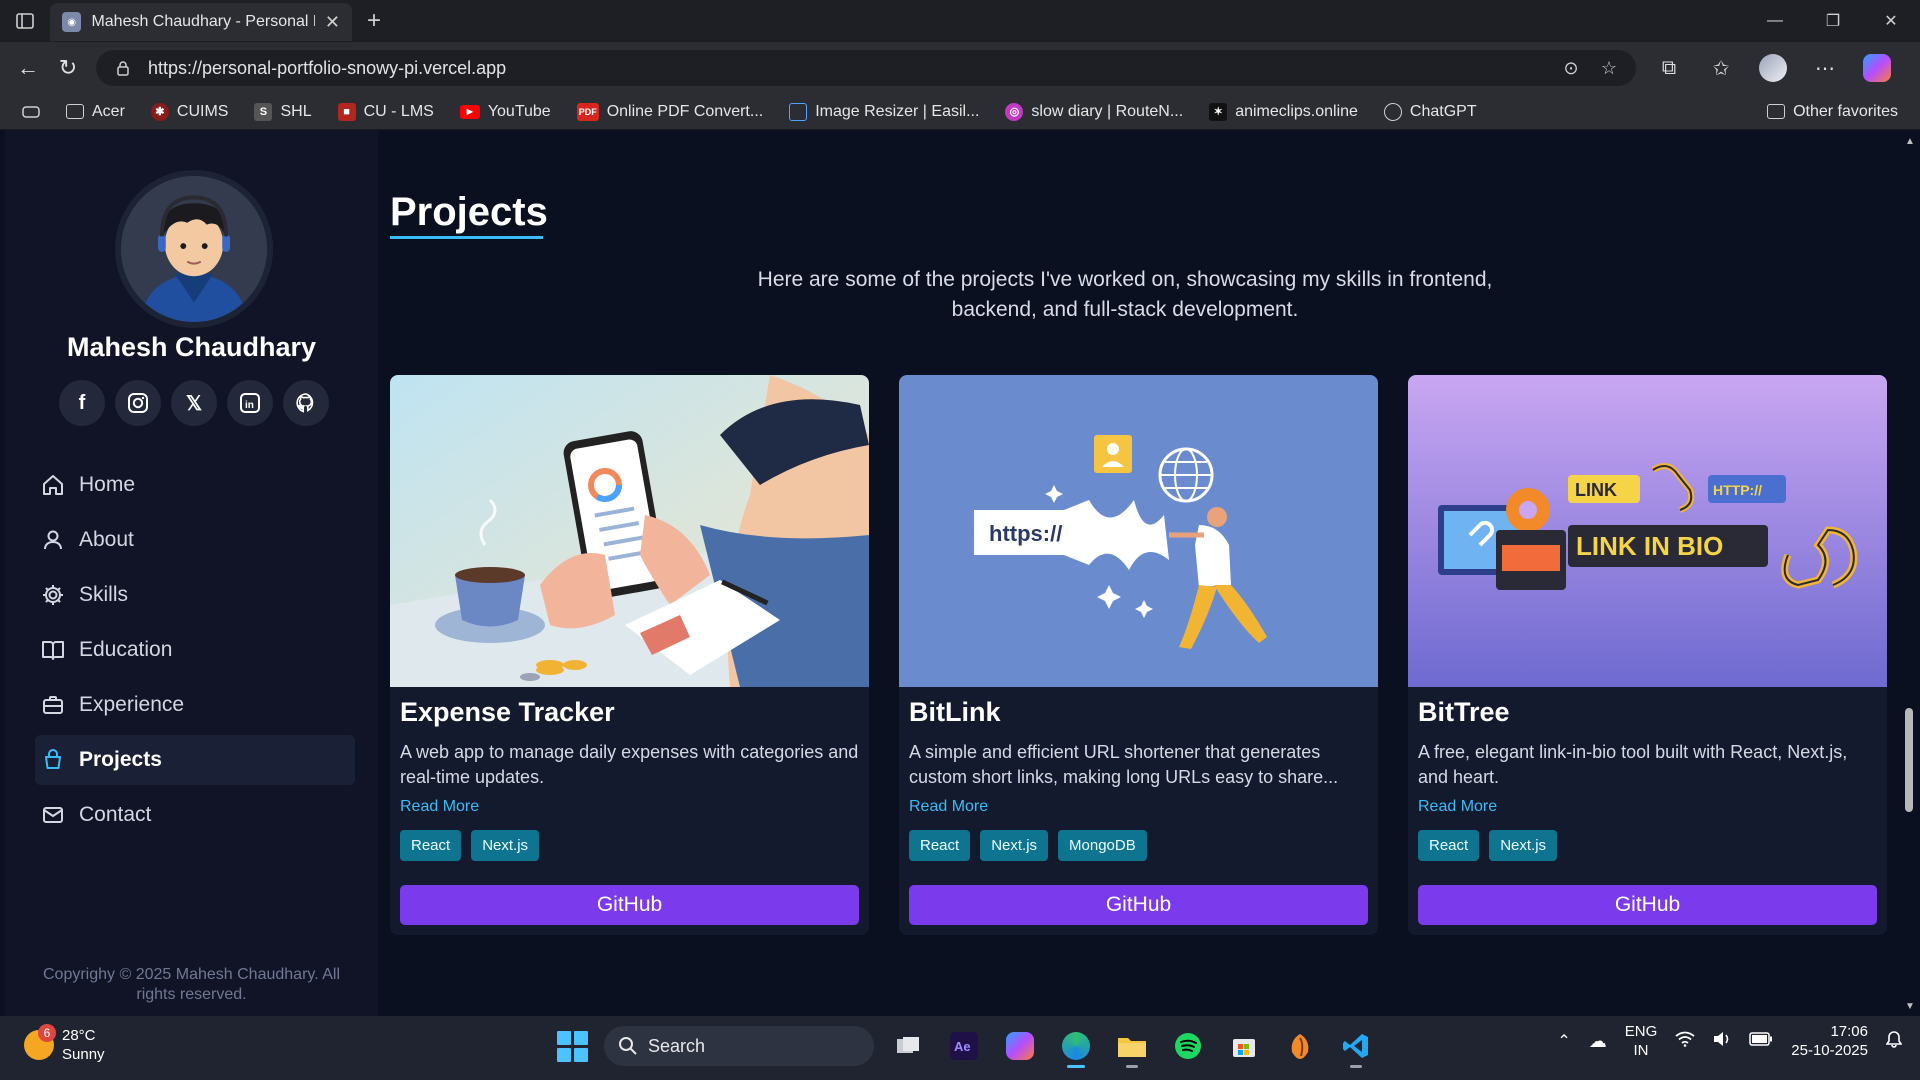  What do you see at coordinates (1430, 112) in the screenshot?
I see `bookmark-chatgpt: ChatGPT` at bounding box center [1430, 112].